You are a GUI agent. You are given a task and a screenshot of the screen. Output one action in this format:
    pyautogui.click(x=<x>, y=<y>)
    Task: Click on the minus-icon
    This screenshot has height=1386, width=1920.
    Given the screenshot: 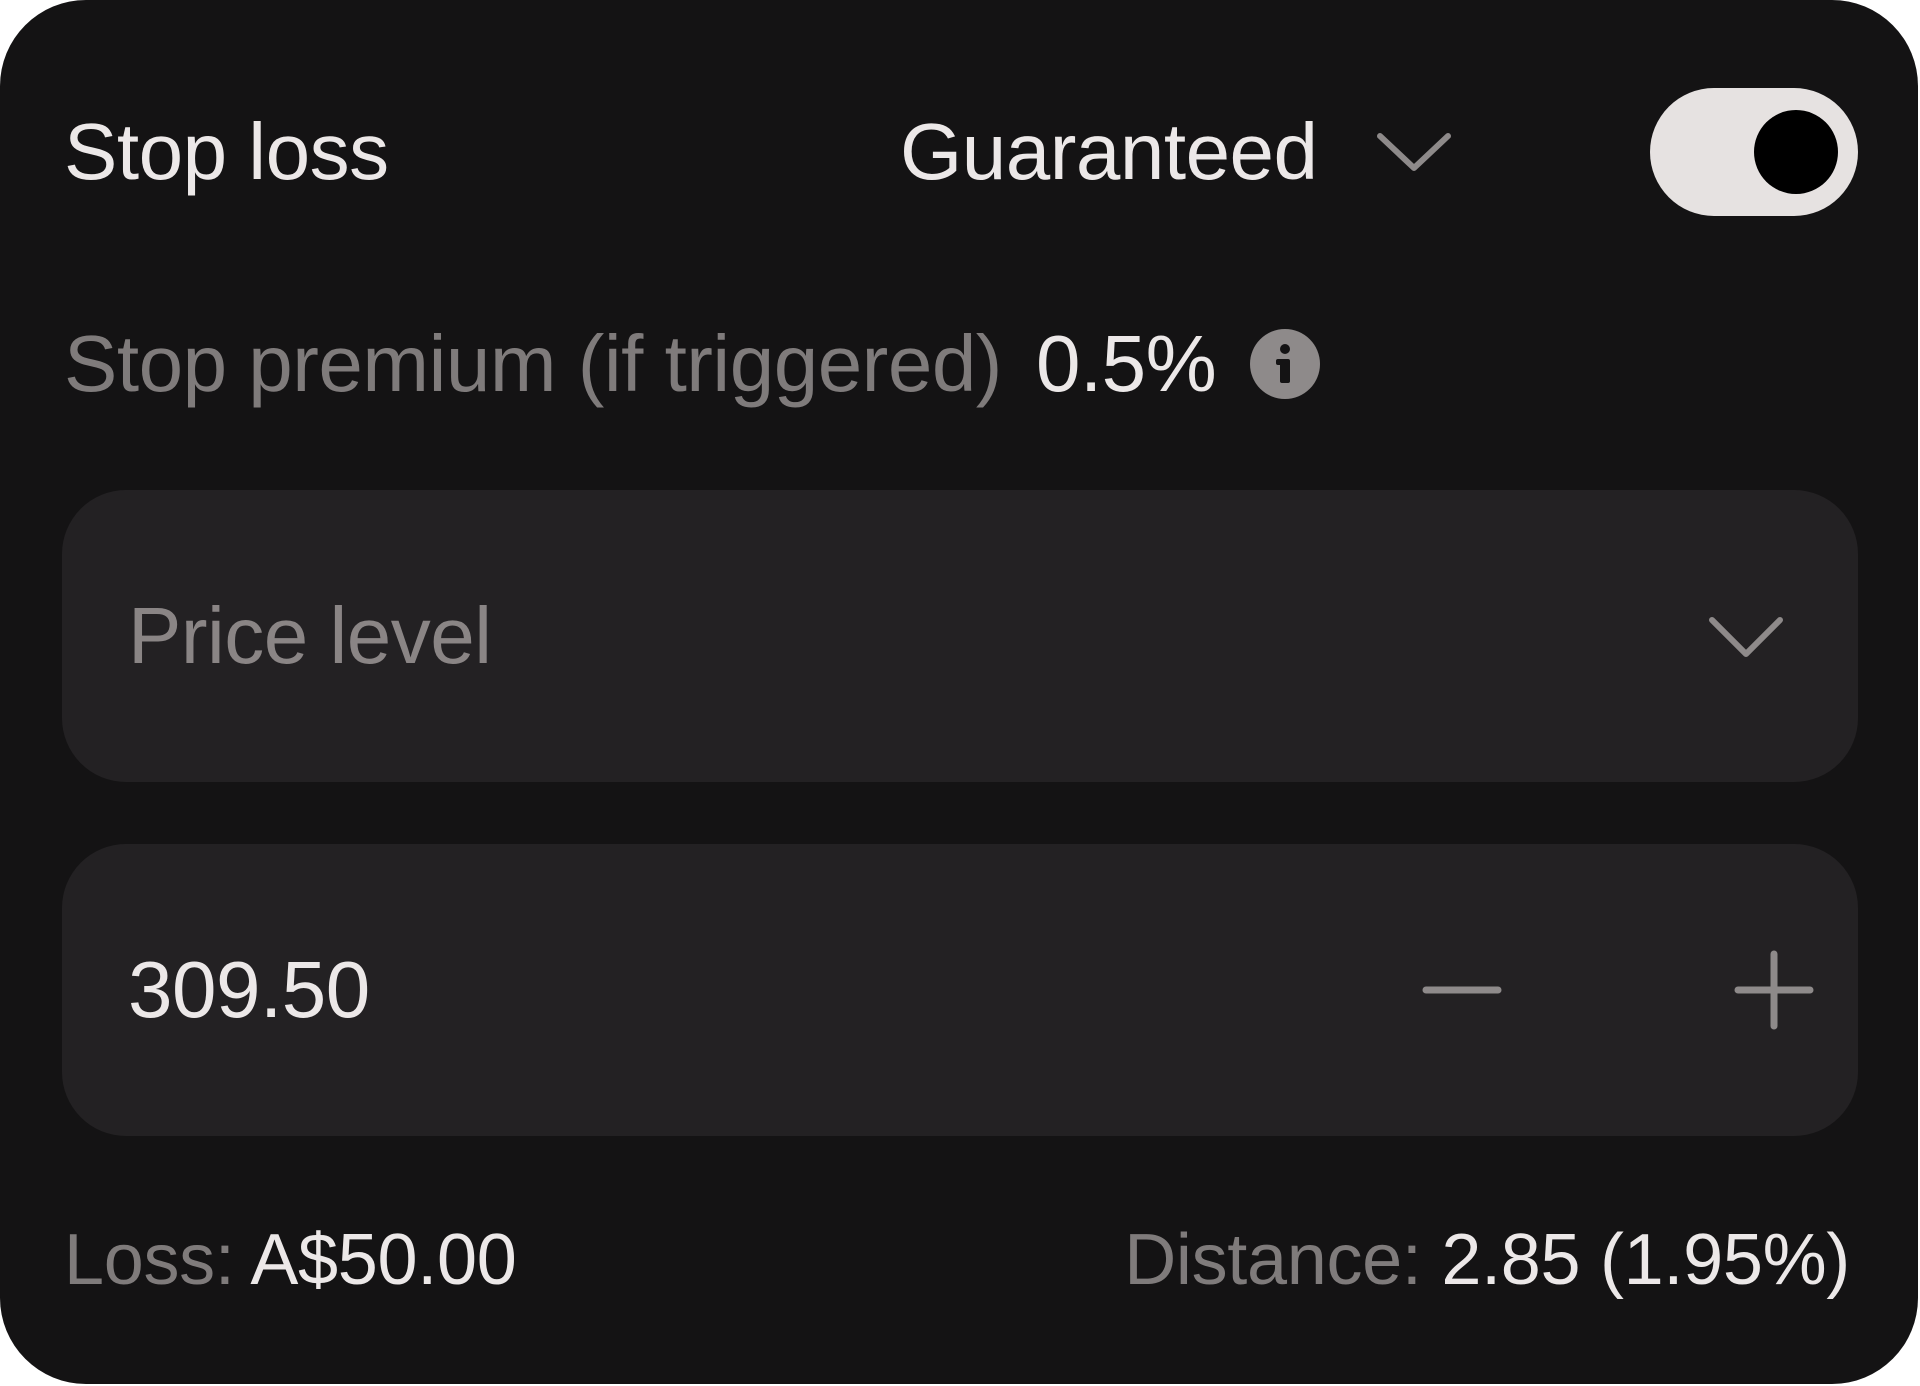 What is the action you would take?
    pyautogui.click(x=1462, y=990)
    